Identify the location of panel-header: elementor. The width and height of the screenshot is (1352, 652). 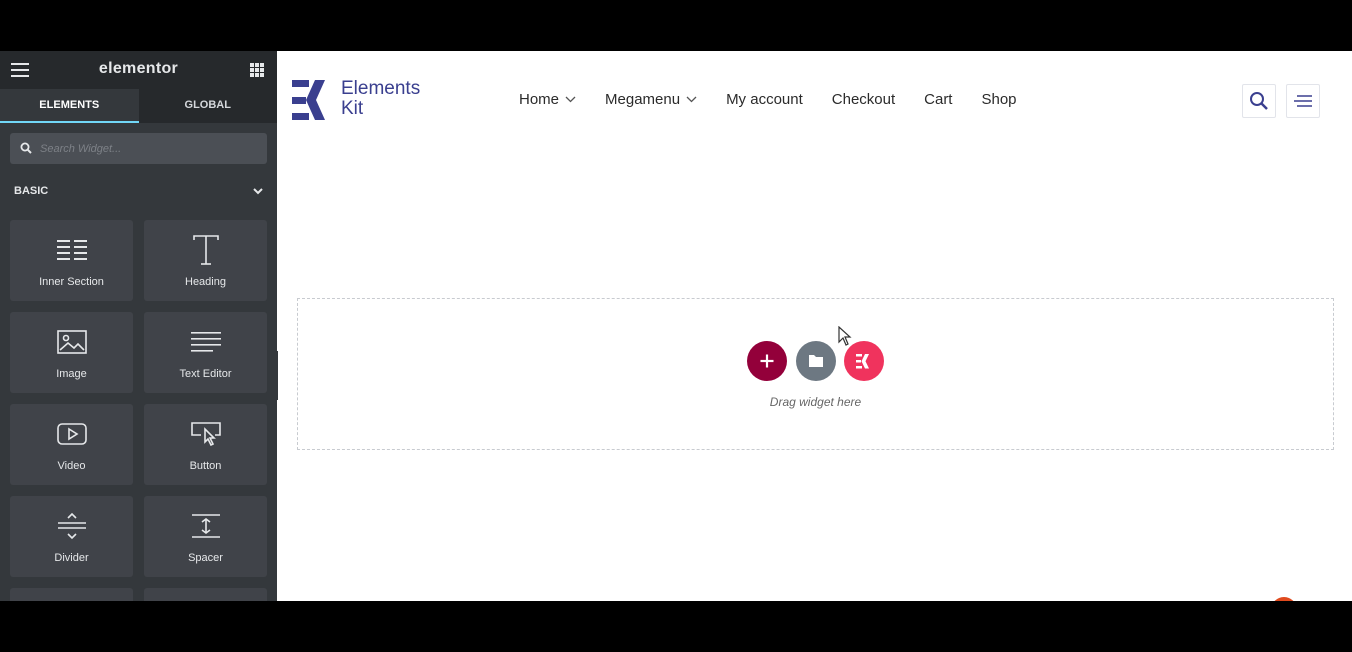
(138, 70).